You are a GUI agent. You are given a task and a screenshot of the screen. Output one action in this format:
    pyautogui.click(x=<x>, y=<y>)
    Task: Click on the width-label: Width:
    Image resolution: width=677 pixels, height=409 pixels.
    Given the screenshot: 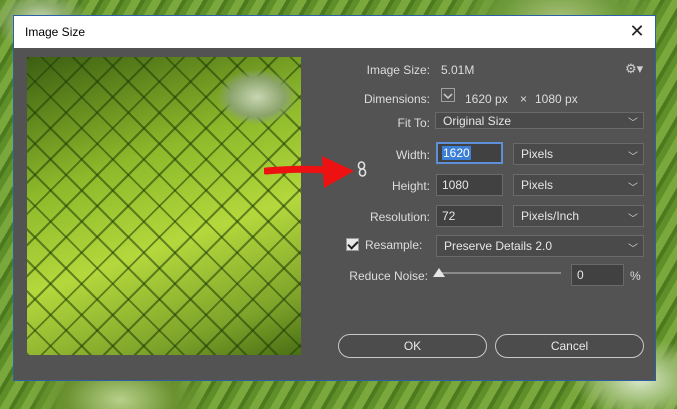 What is the action you would take?
    pyautogui.click(x=412, y=155)
    